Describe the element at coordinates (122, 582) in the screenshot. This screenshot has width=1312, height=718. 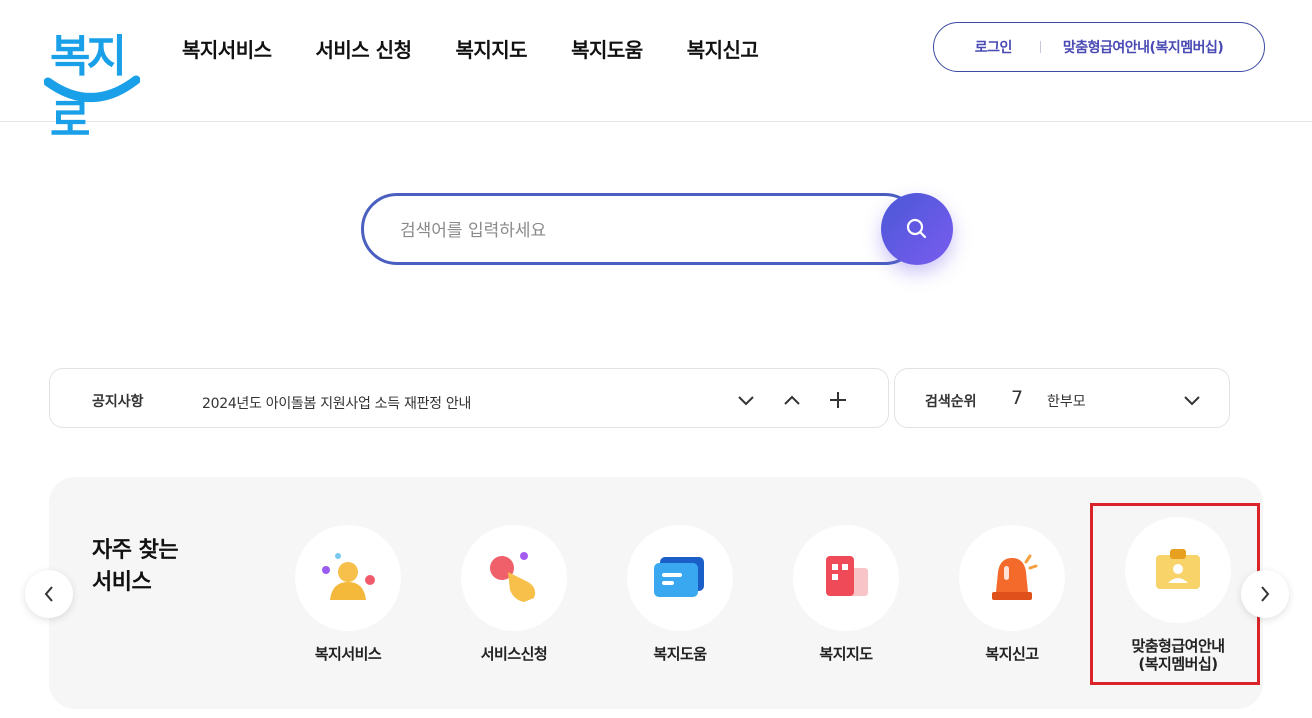
I see `frequent-title-line2: 서비스` at that location.